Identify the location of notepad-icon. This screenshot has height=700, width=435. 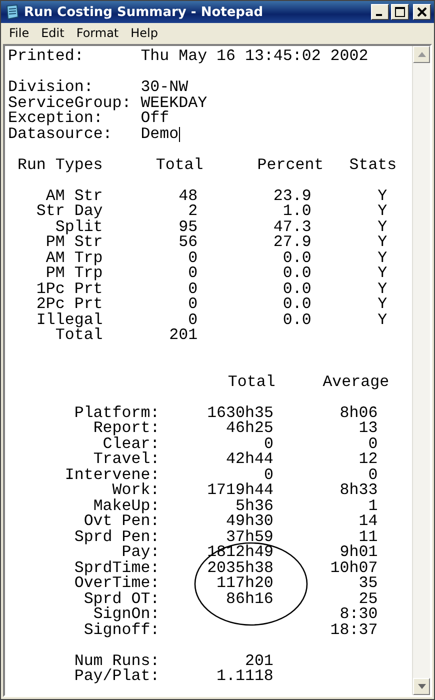
(12, 12).